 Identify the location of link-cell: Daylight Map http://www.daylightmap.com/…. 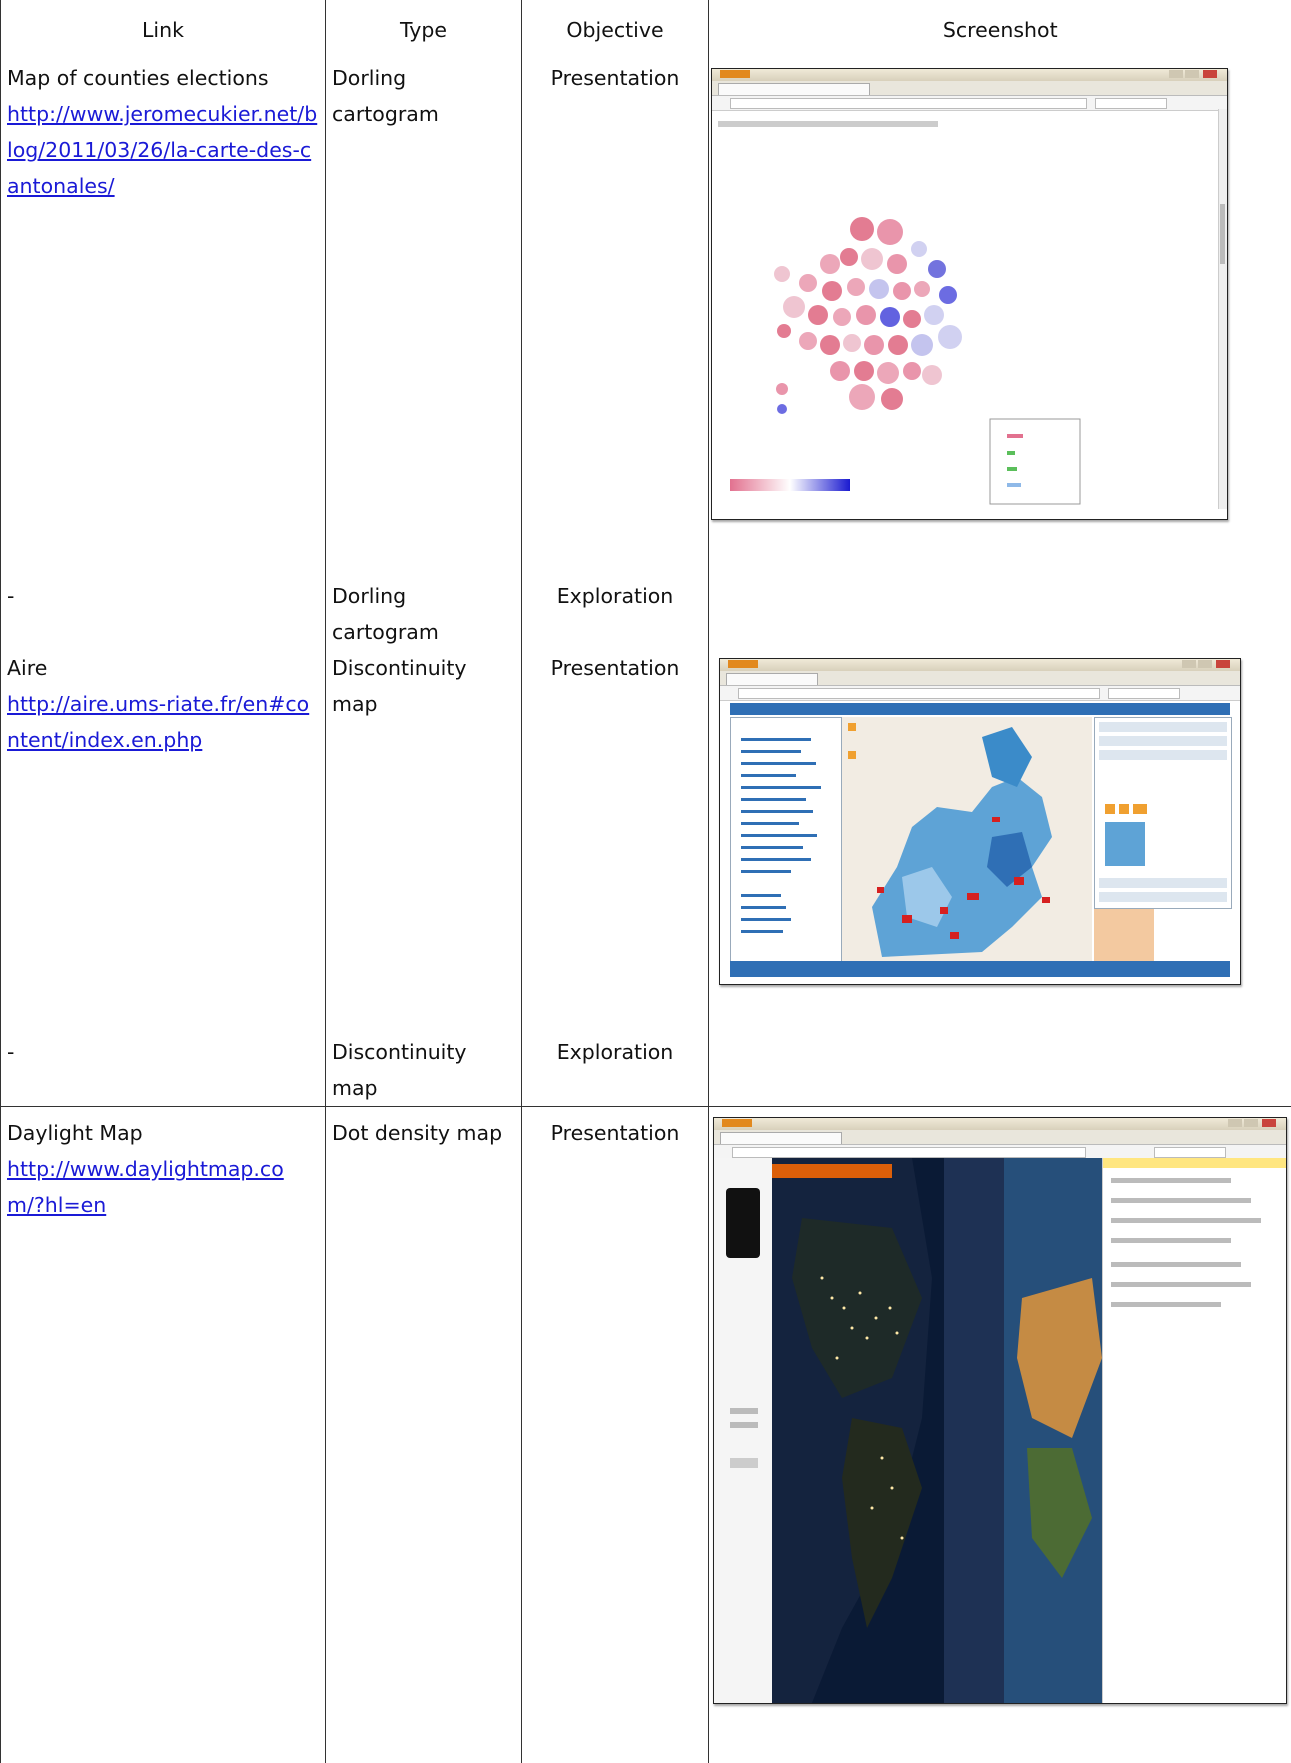
(163, 1435).